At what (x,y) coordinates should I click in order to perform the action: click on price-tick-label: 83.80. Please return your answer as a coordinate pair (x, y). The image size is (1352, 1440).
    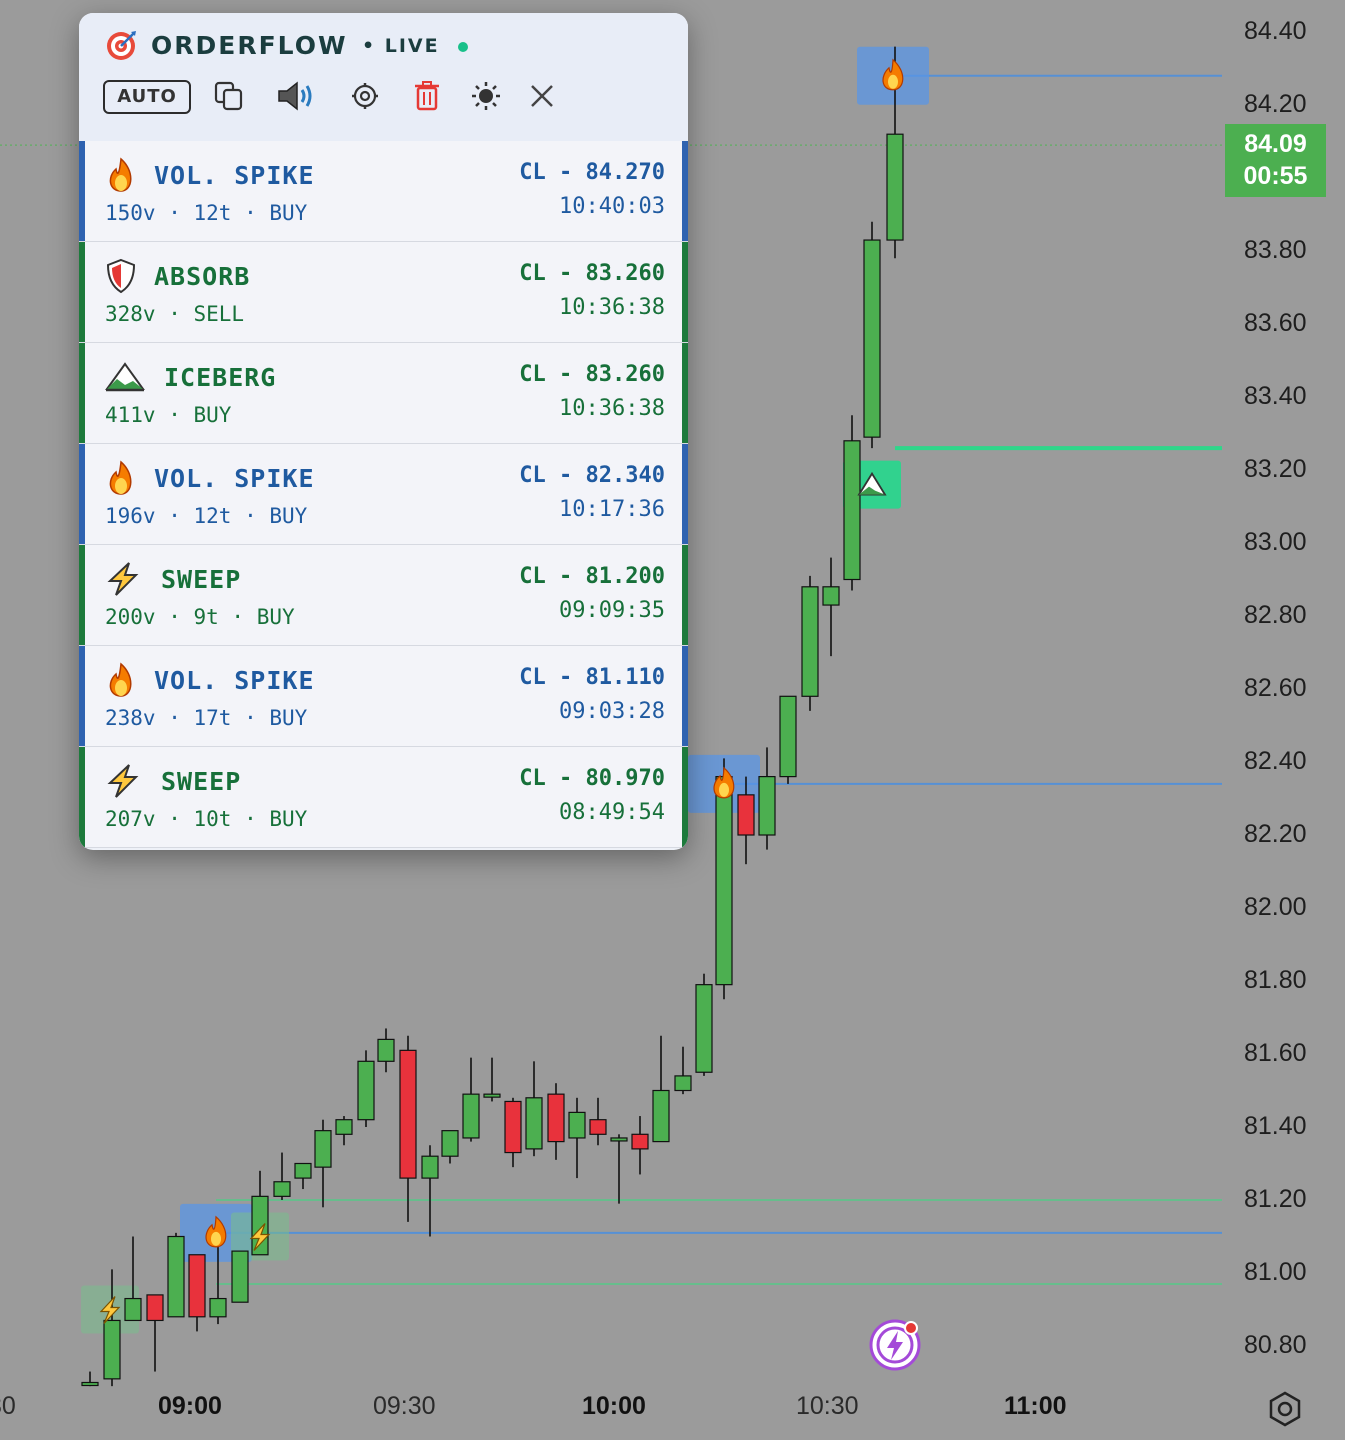
    Looking at the image, I should click on (1275, 250).